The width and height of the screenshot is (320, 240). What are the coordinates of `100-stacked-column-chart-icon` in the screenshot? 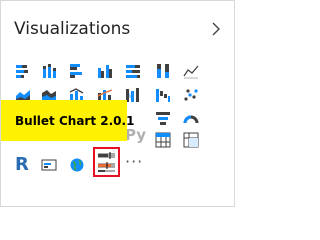 It's located at (163, 71).